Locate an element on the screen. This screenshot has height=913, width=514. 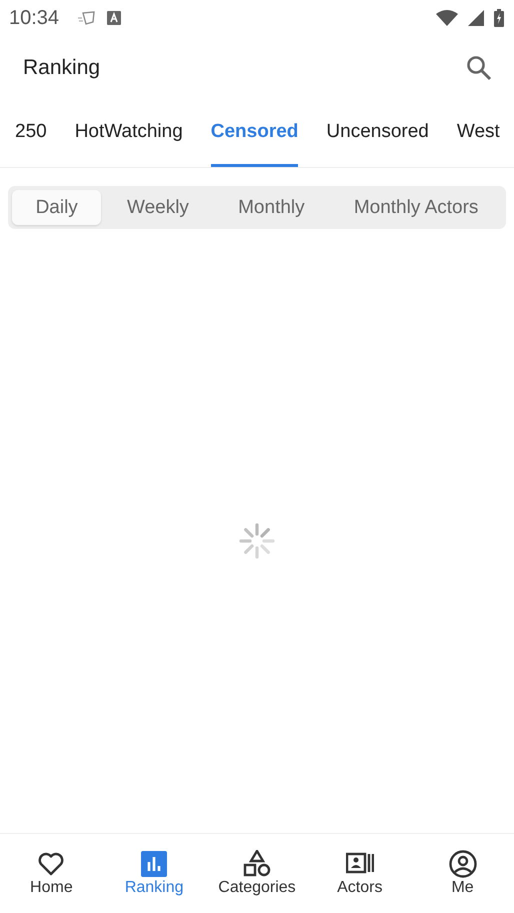
category-tab: West is located at coordinates (478, 133).